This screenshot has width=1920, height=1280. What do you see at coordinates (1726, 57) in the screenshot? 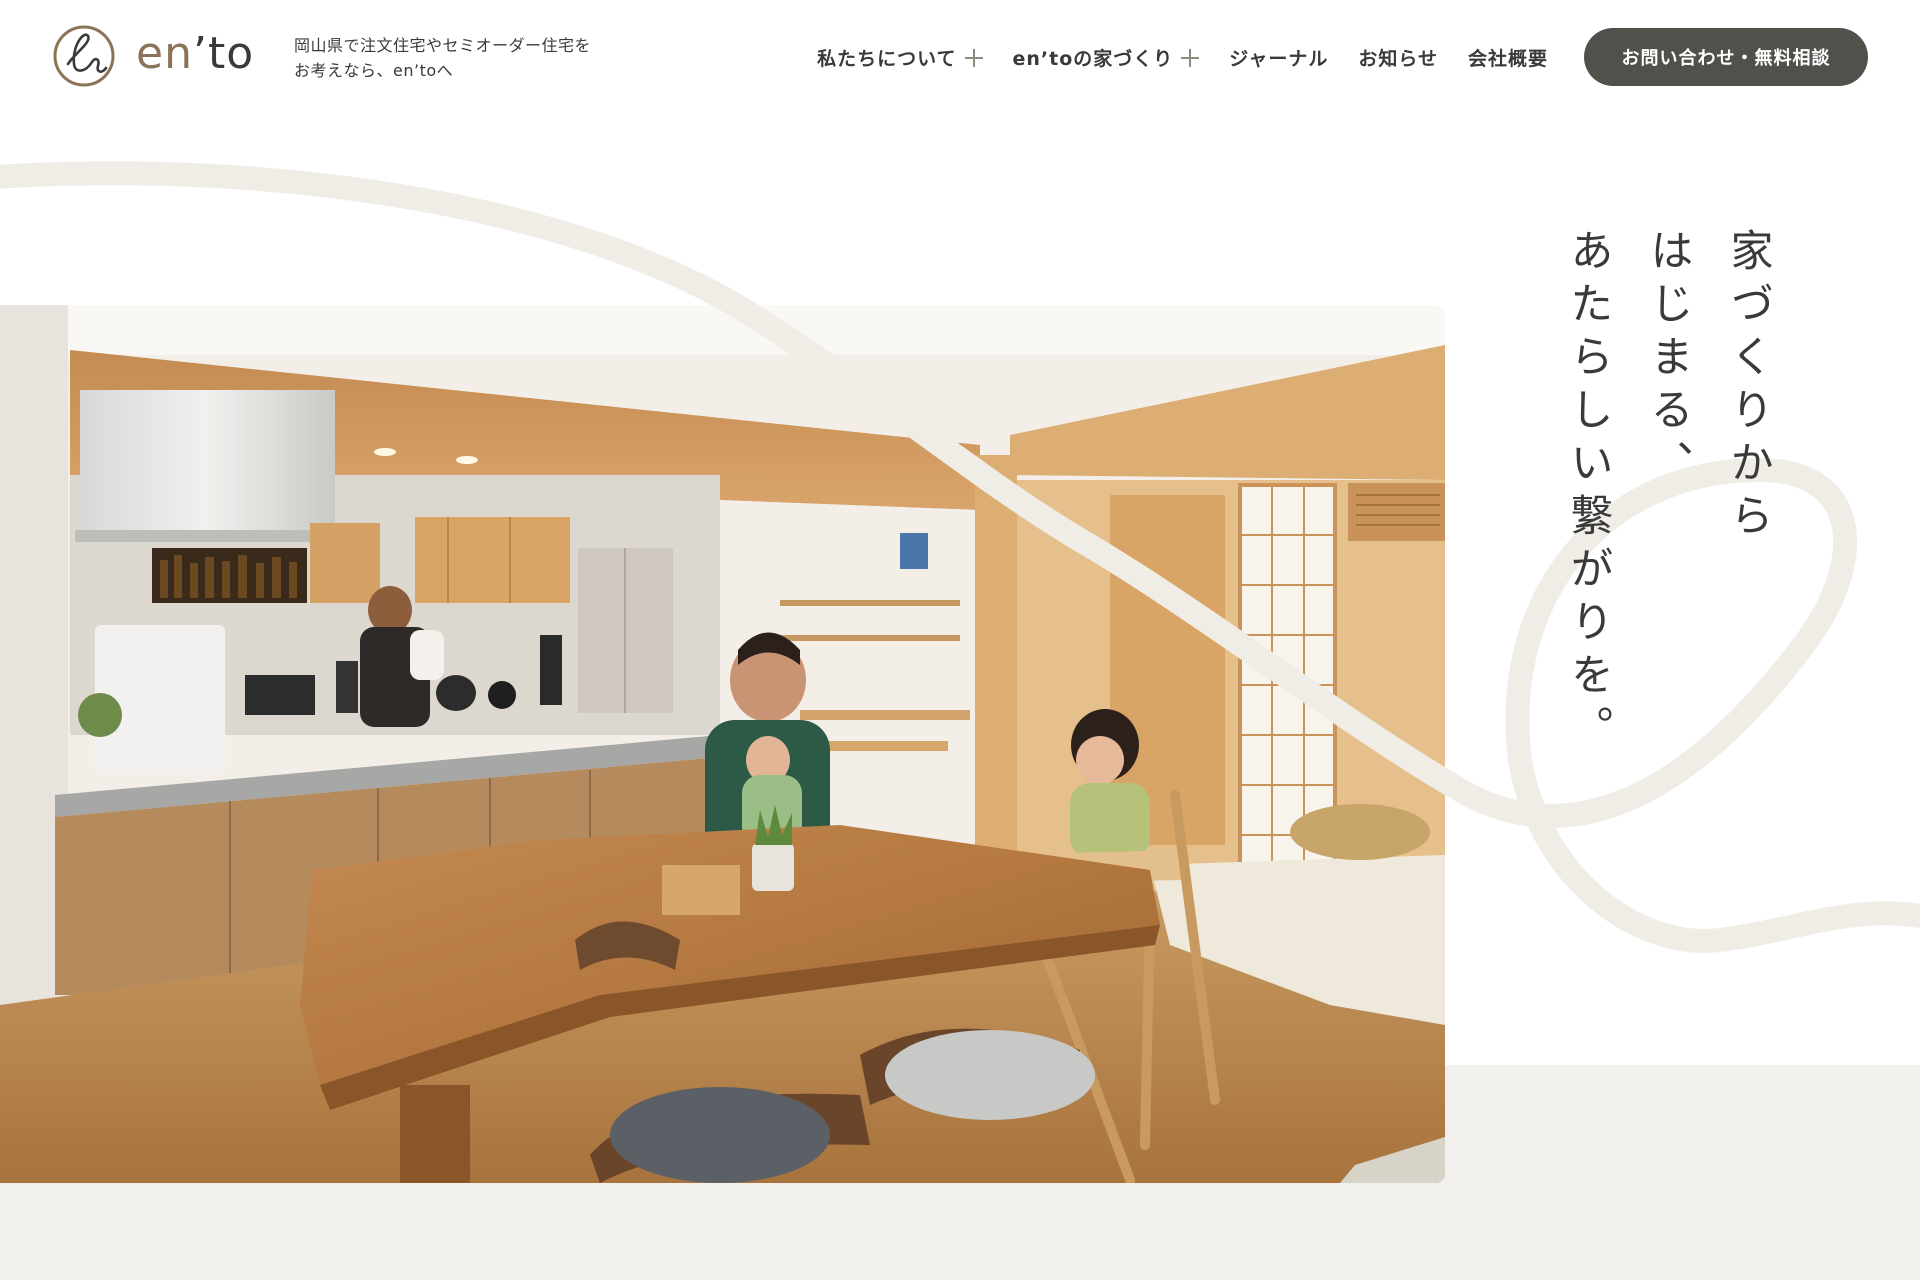
I see `contact-consultation-button: お問い合わせ・無料相談` at bounding box center [1726, 57].